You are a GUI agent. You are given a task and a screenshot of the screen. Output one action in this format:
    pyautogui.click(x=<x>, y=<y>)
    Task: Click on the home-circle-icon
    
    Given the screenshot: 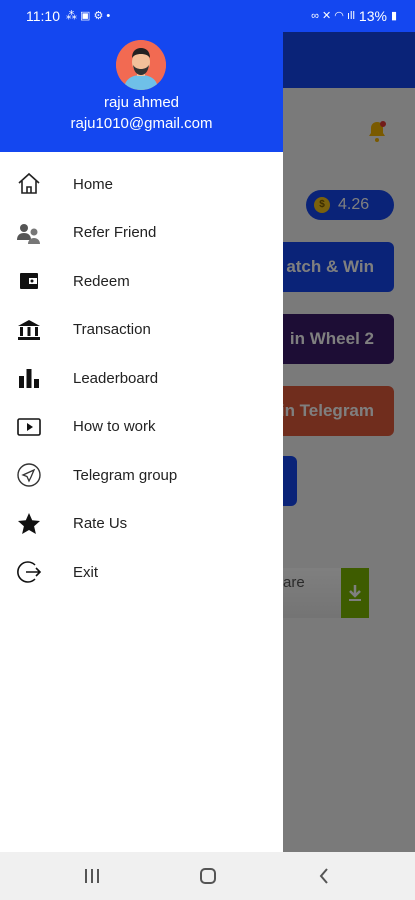 What is the action you would take?
    pyautogui.click(x=208, y=876)
    